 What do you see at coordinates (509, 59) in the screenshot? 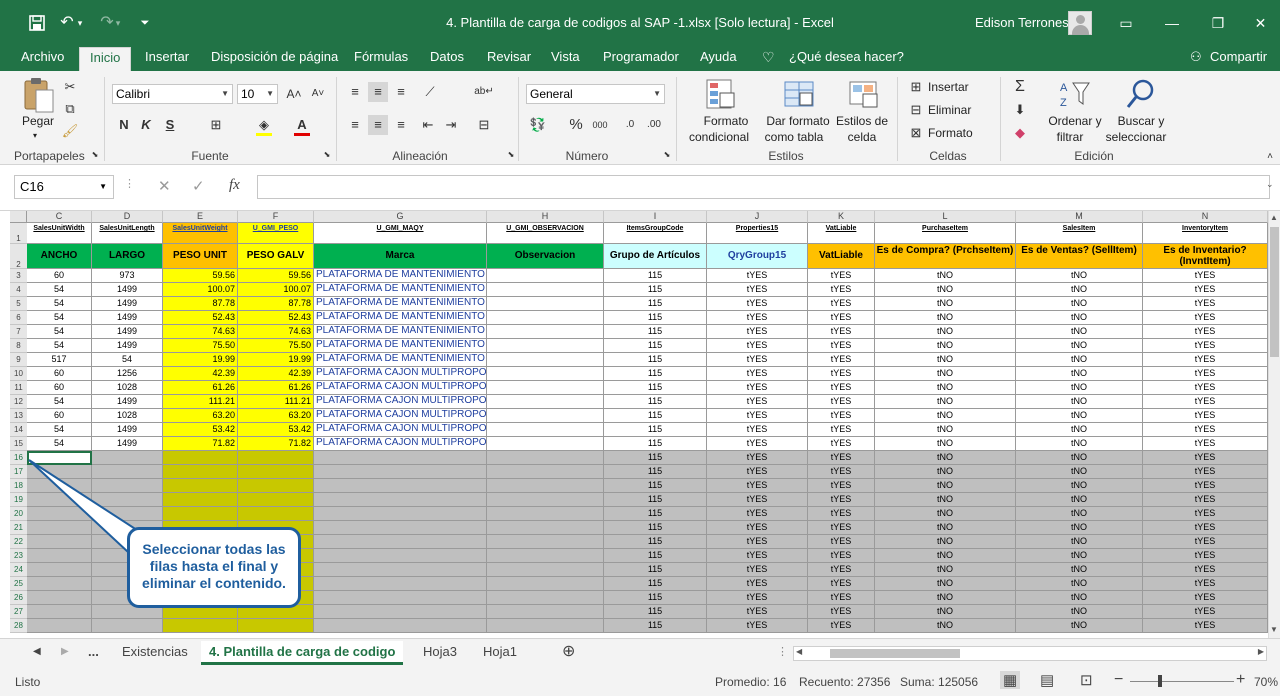
I see `tab-revisar: Revisar` at bounding box center [509, 59].